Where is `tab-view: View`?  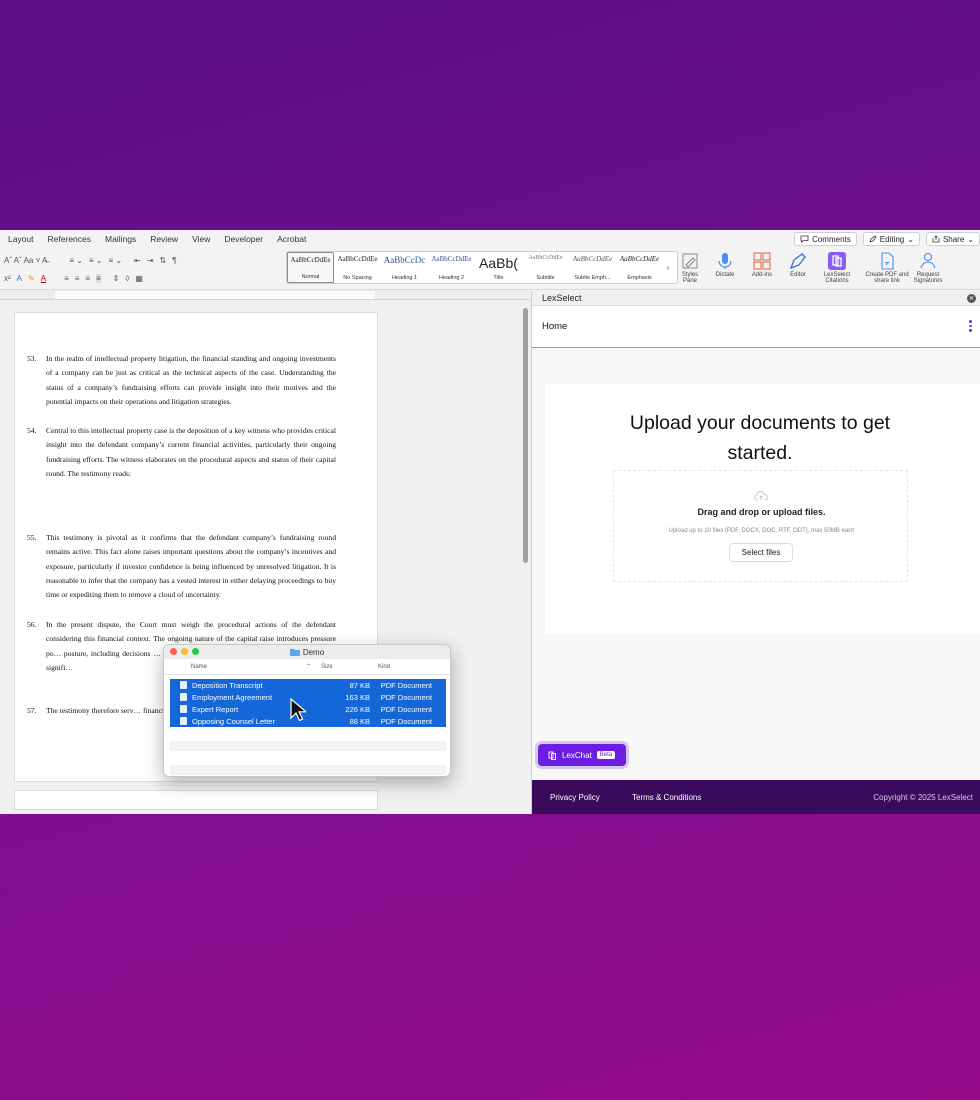
tab-view: View is located at coordinates (201, 239).